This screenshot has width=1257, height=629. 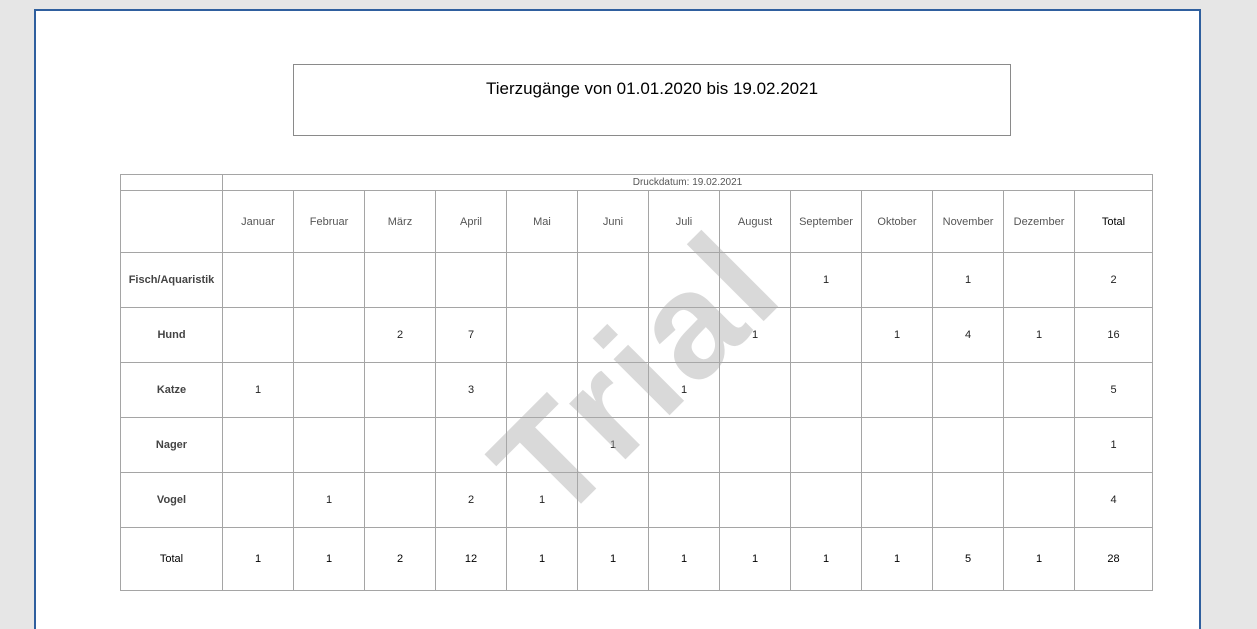 I want to click on table-row: Fisch/Aquaristik 1 1 2, so click(x=636, y=280).